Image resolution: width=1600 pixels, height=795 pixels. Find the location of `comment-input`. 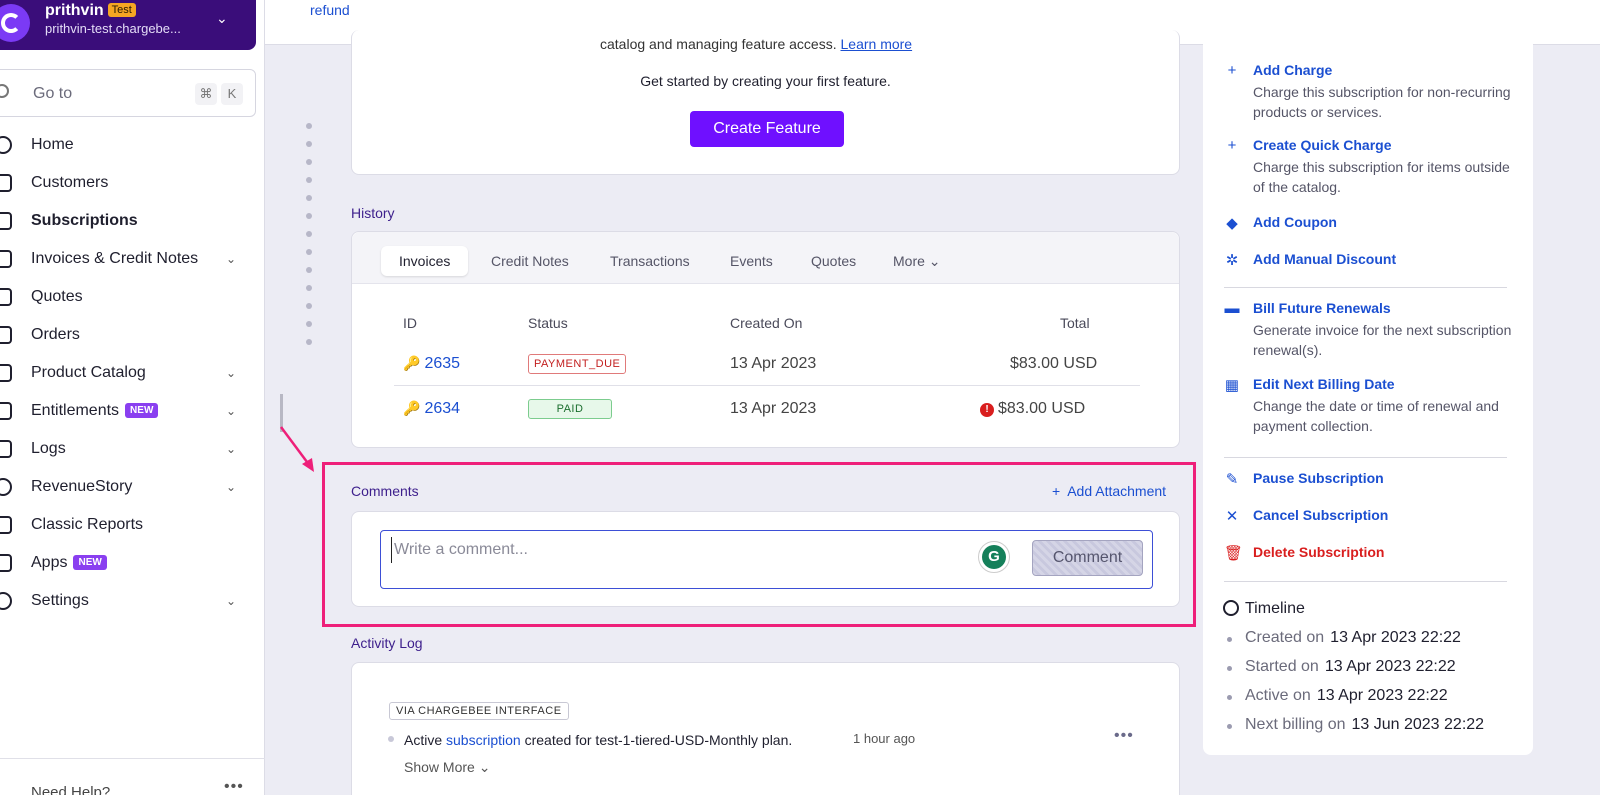

comment-input is located at coordinates (671, 550).